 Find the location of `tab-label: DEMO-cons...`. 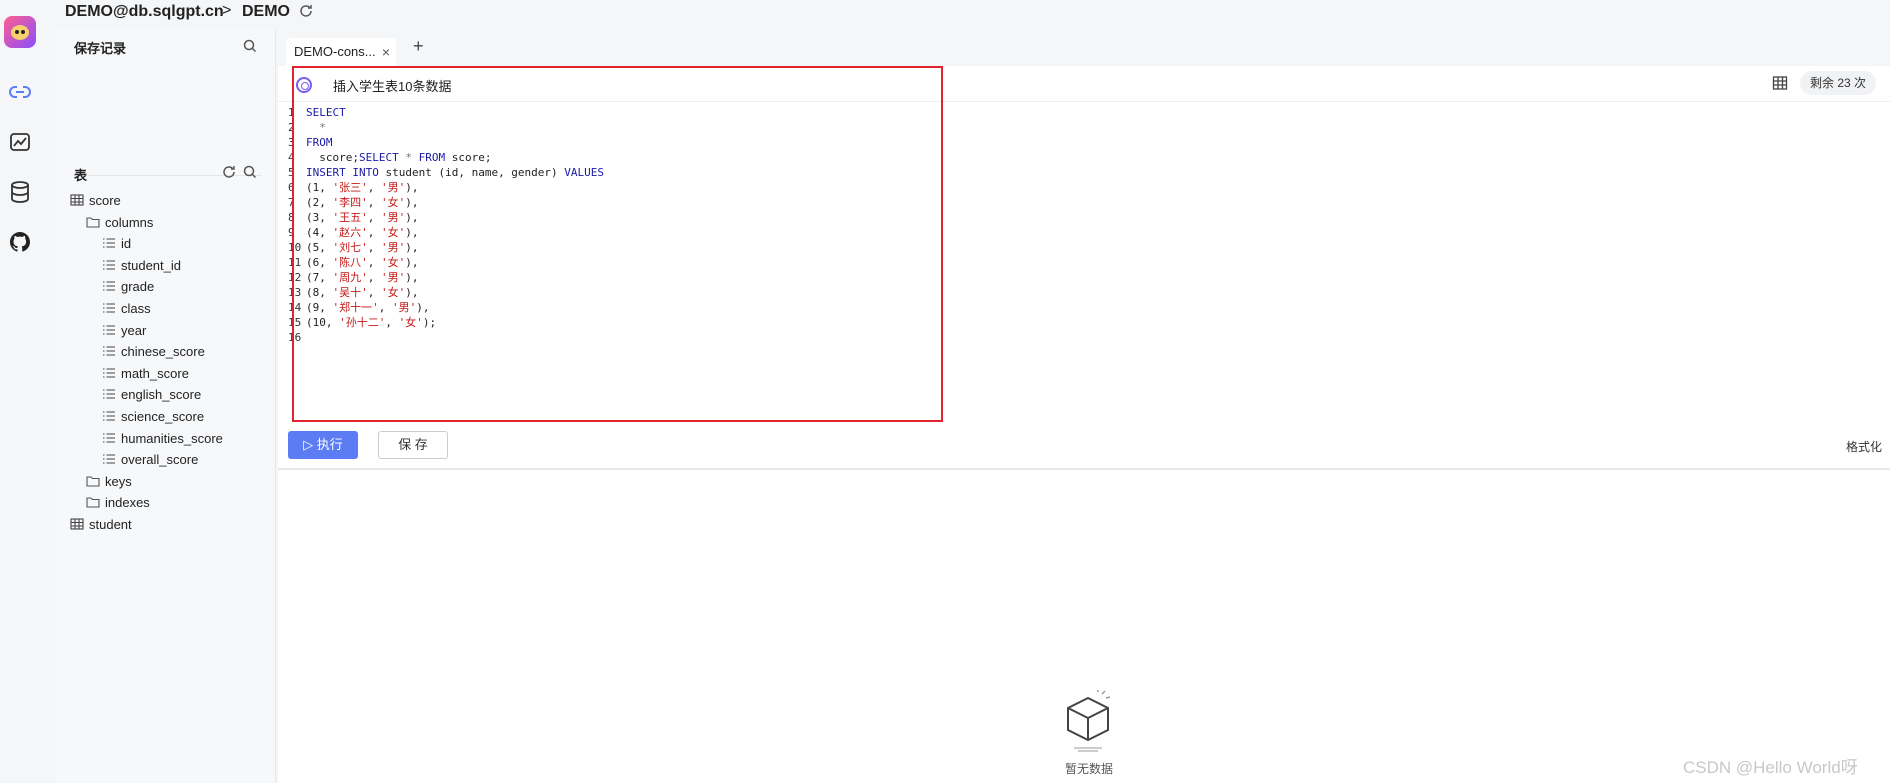

tab-label: DEMO-cons... is located at coordinates (335, 51).